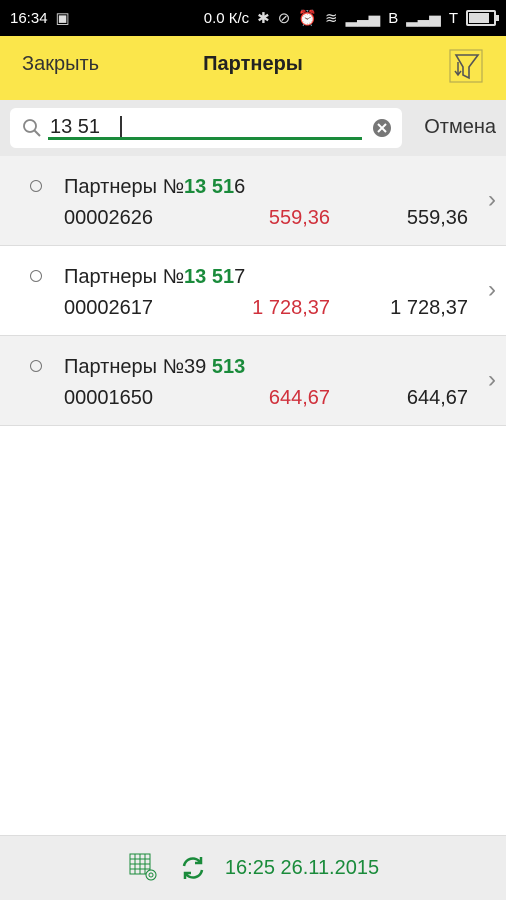  What do you see at coordinates (155, 187) in the screenshot?
I see `partner-name: Партнеры №13 516` at bounding box center [155, 187].